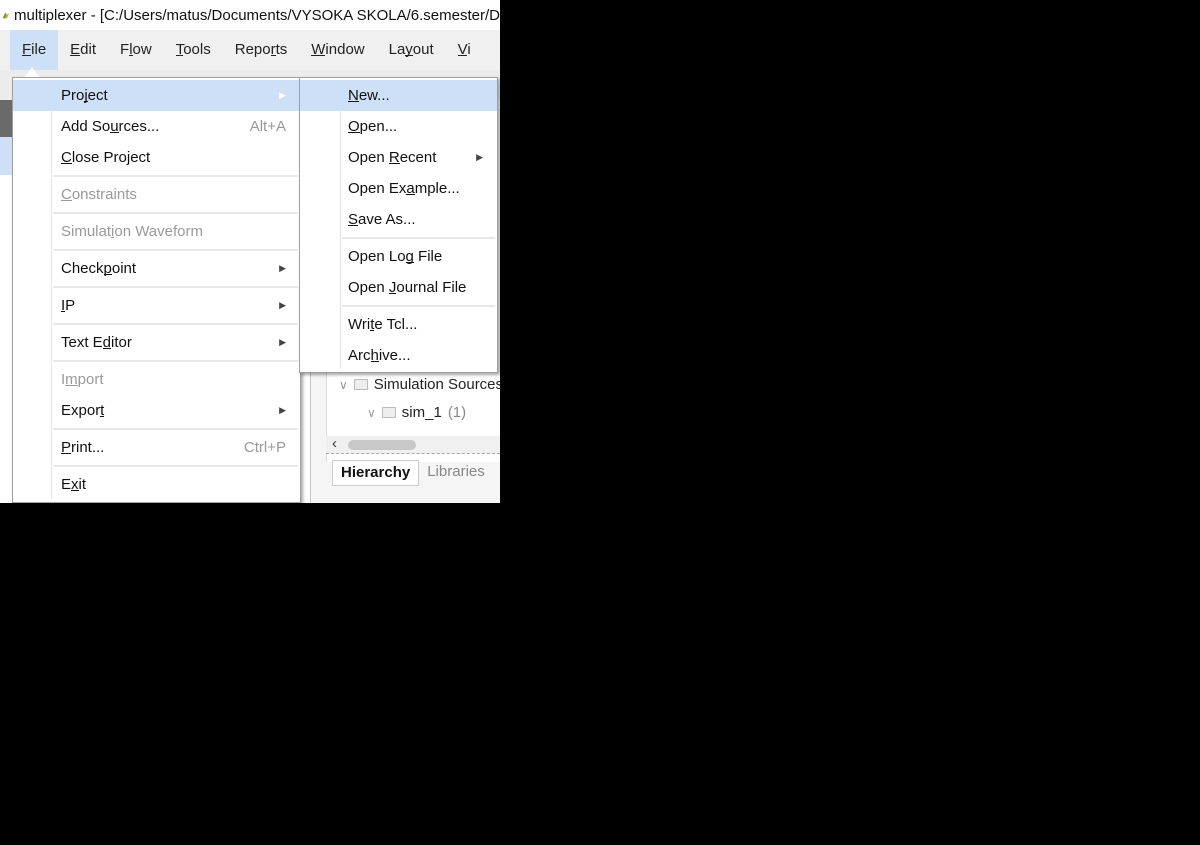 The height and width of the screenshot is (845, 1200). I want to click on menu-item-label: Tools, so click(193, 49).